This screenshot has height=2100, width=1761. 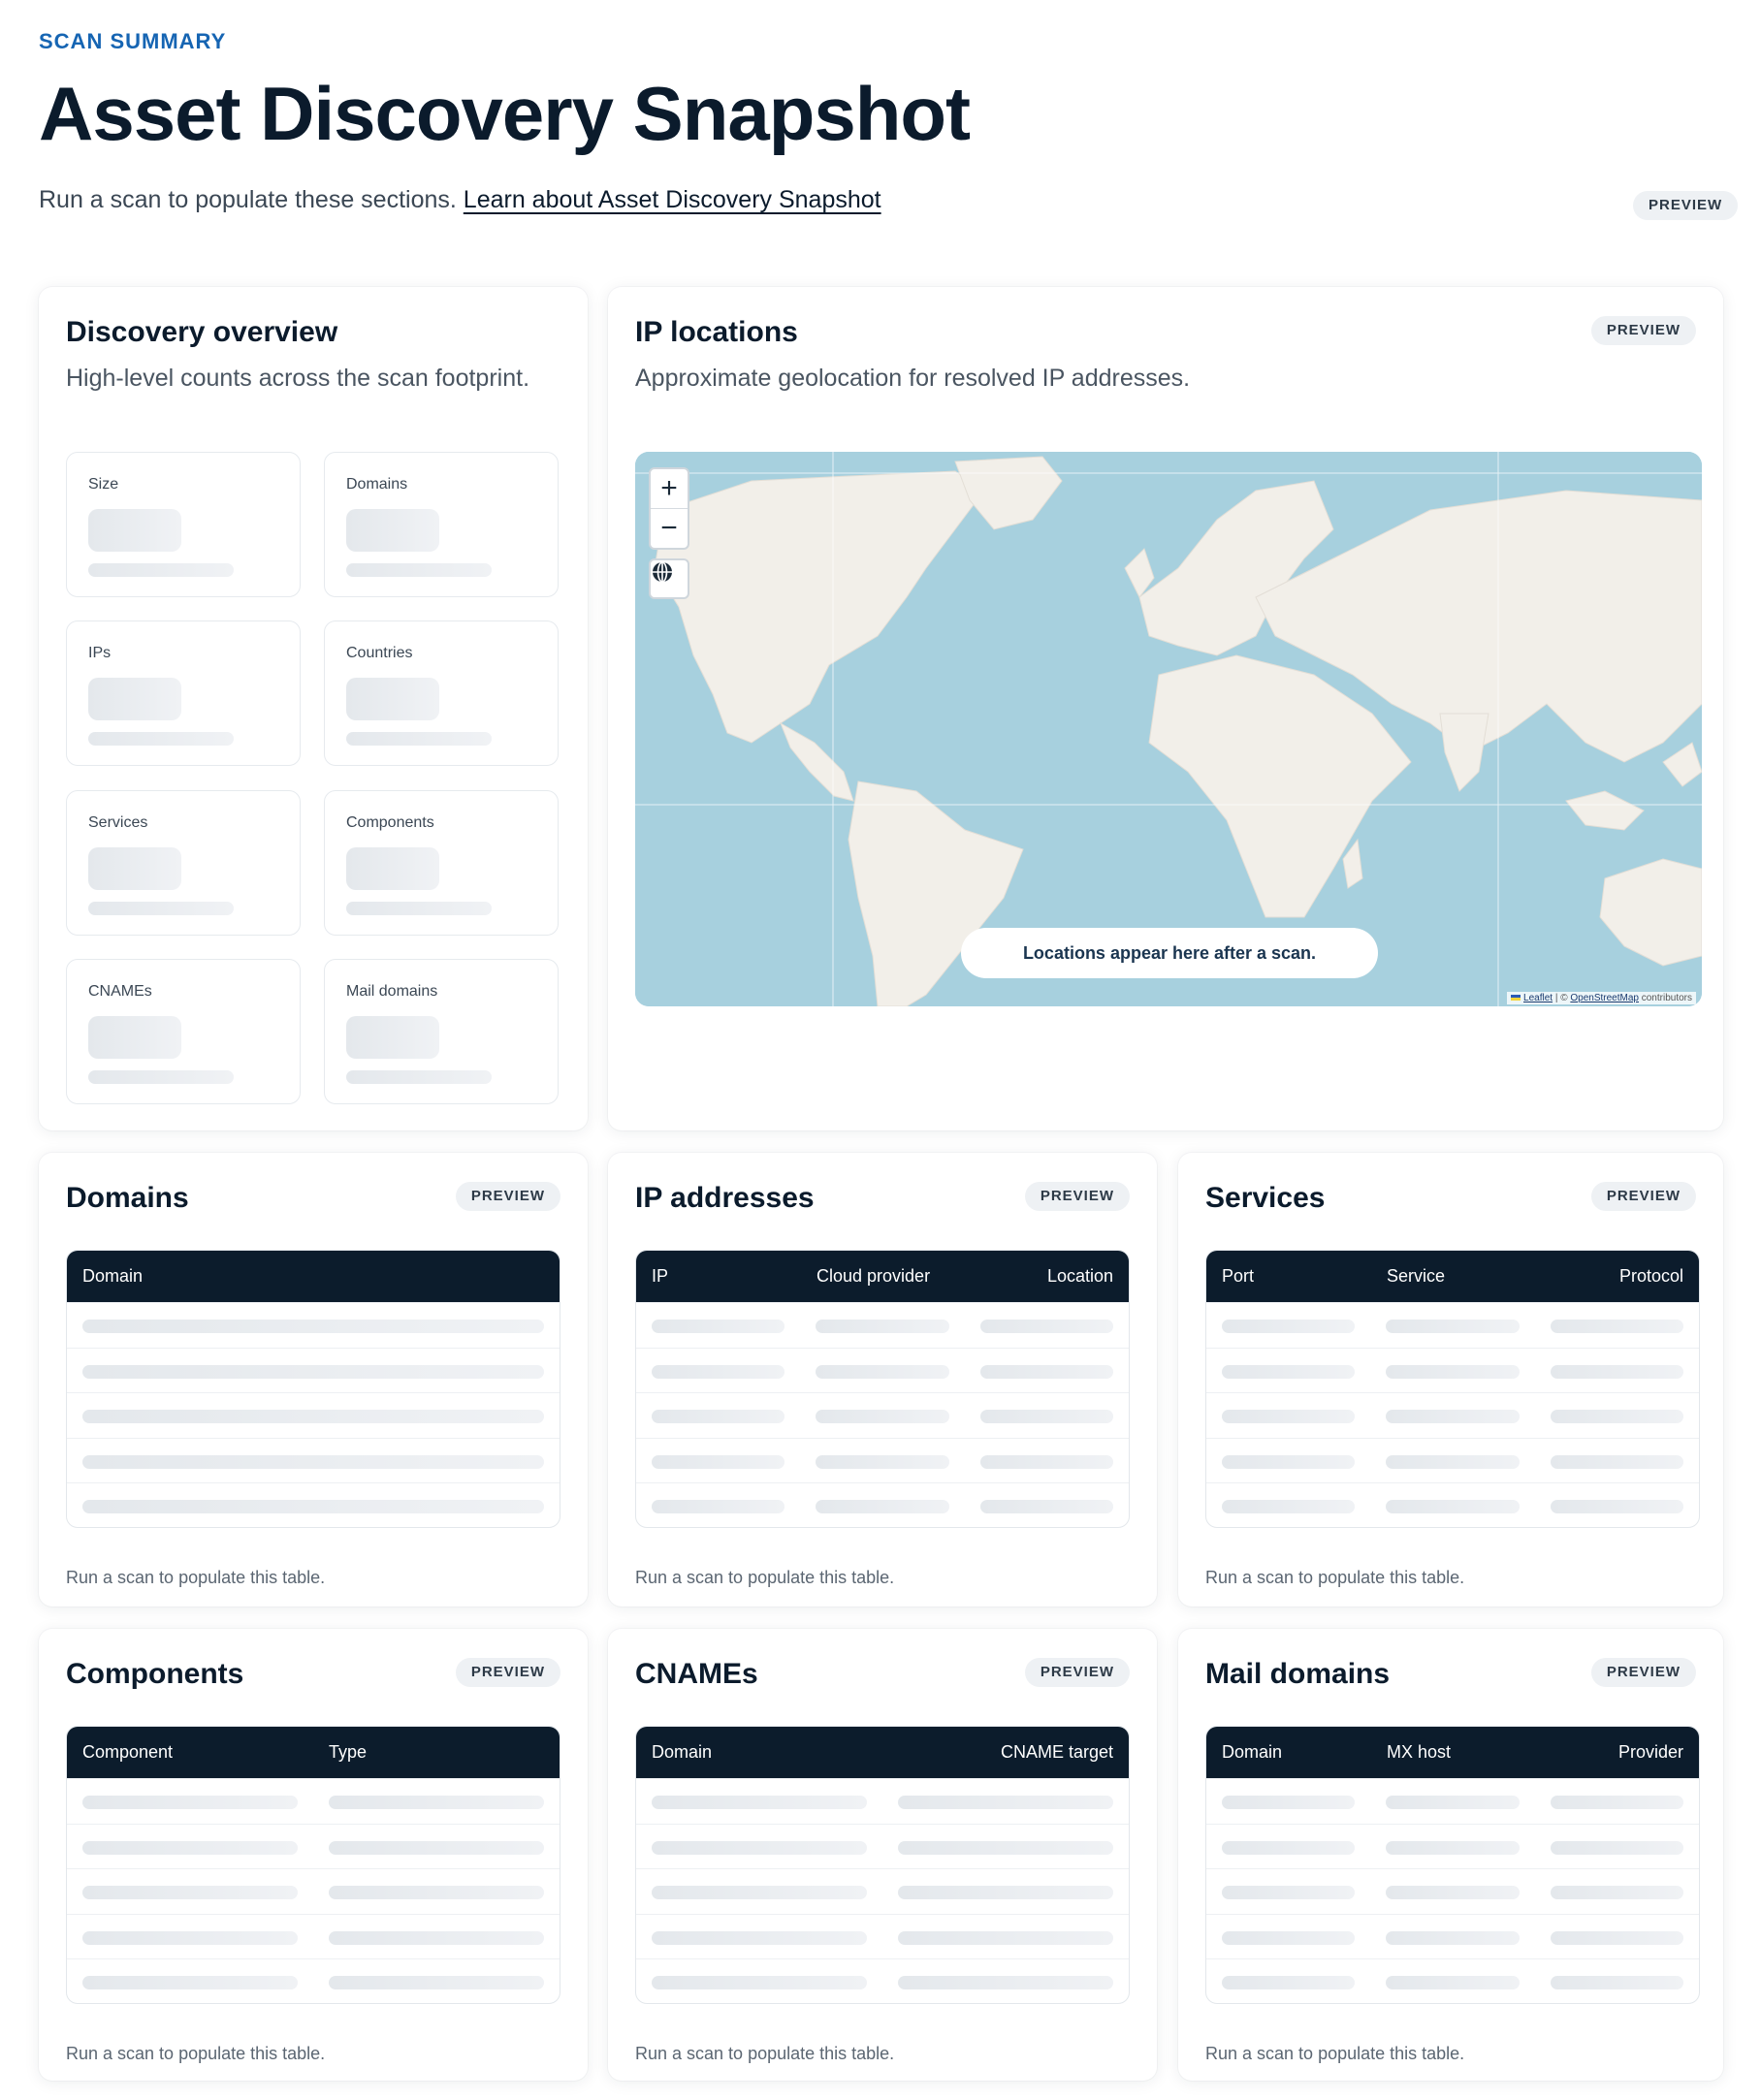 What do you see at coordinates (441, 524) in the screenshot?
I see `tile-domains: Domains` at bounding box center [441, 524].